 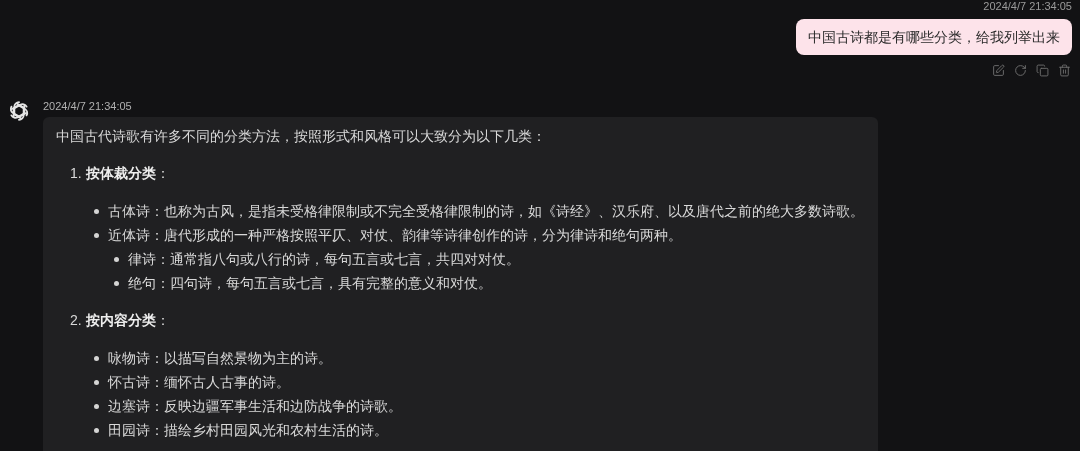 I want to click on list-item-text: 绝句：四句诗，每句五言或七言，具有完整的意义和对仗。, so click(x=310, y=283).